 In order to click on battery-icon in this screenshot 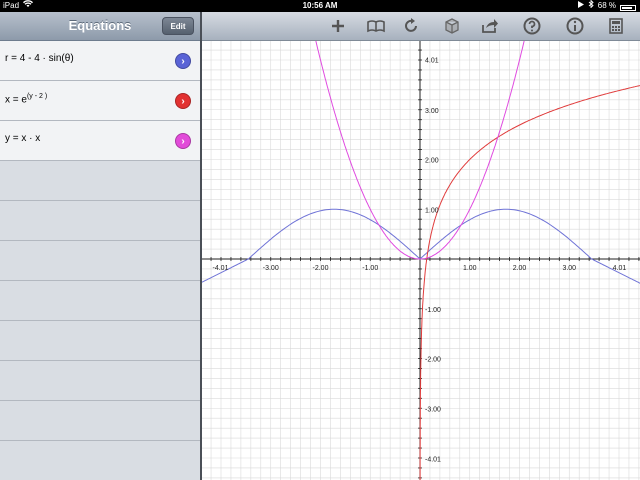, I will do `click(628, 7)`.